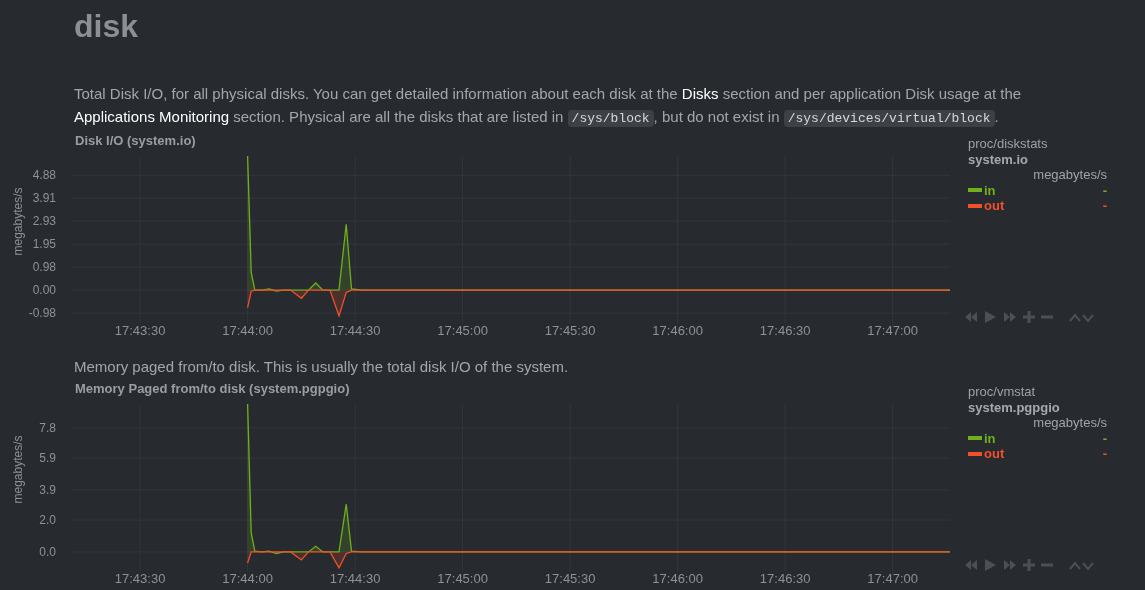  Describe the element at coordinates (44, 175) in the screenshot. I see `y-axis-label: 4.88` at that location.